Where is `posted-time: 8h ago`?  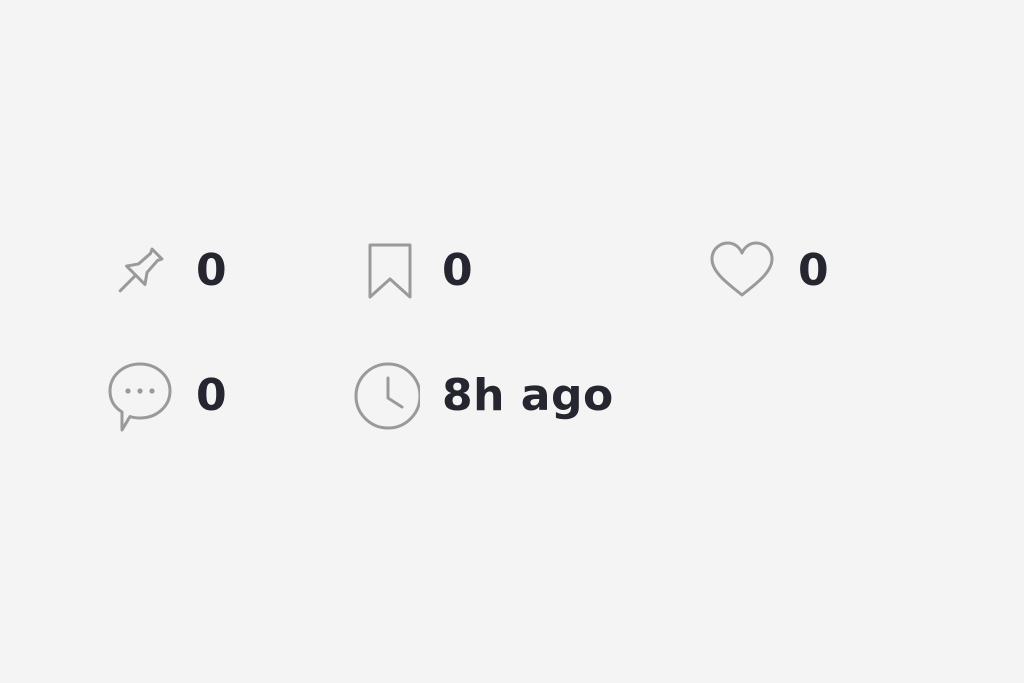
posted-time: 8h ago is located at coordinates (528, 395).